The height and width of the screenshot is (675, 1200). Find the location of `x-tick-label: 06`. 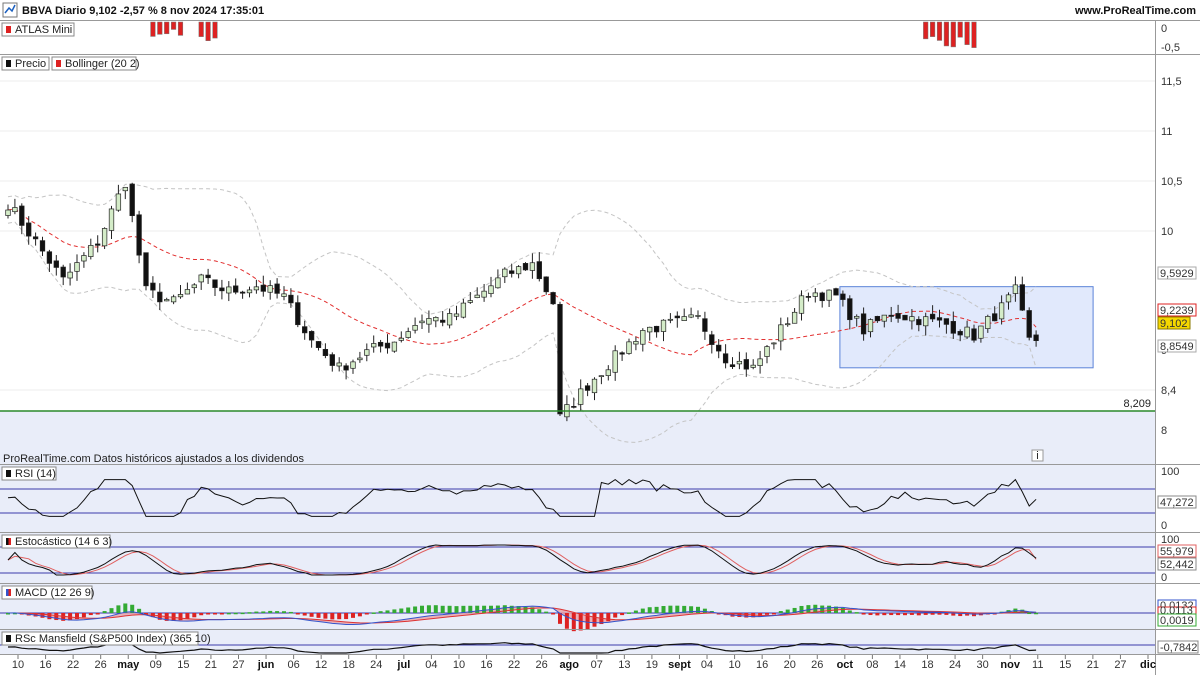

x-tick-label: 06 is located at coordinates (293, 665).